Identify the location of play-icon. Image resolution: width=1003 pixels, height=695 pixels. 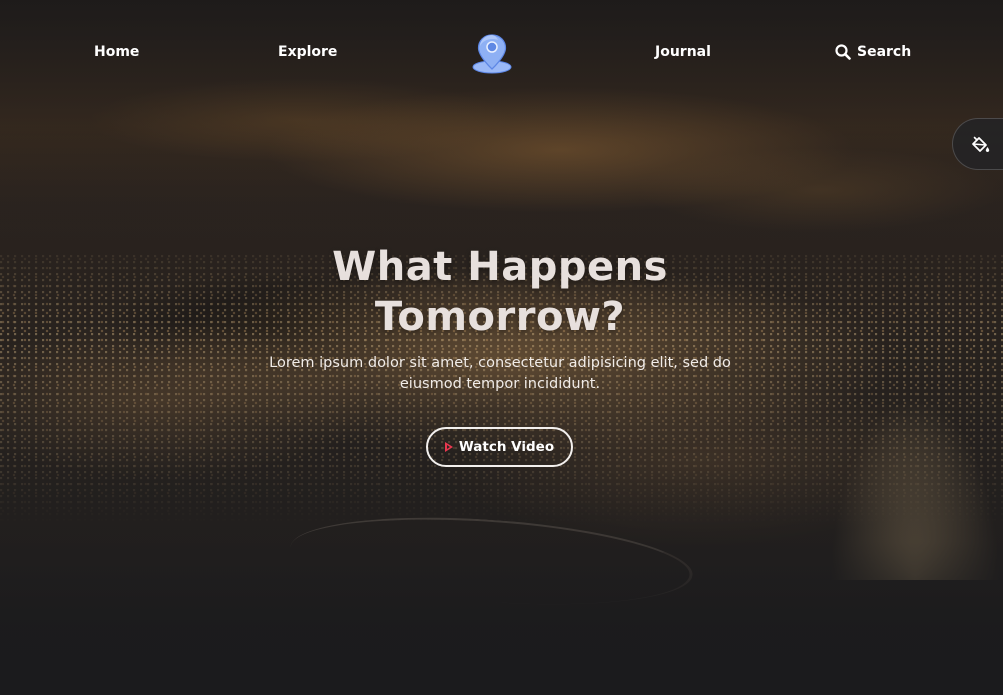
(448, 447).